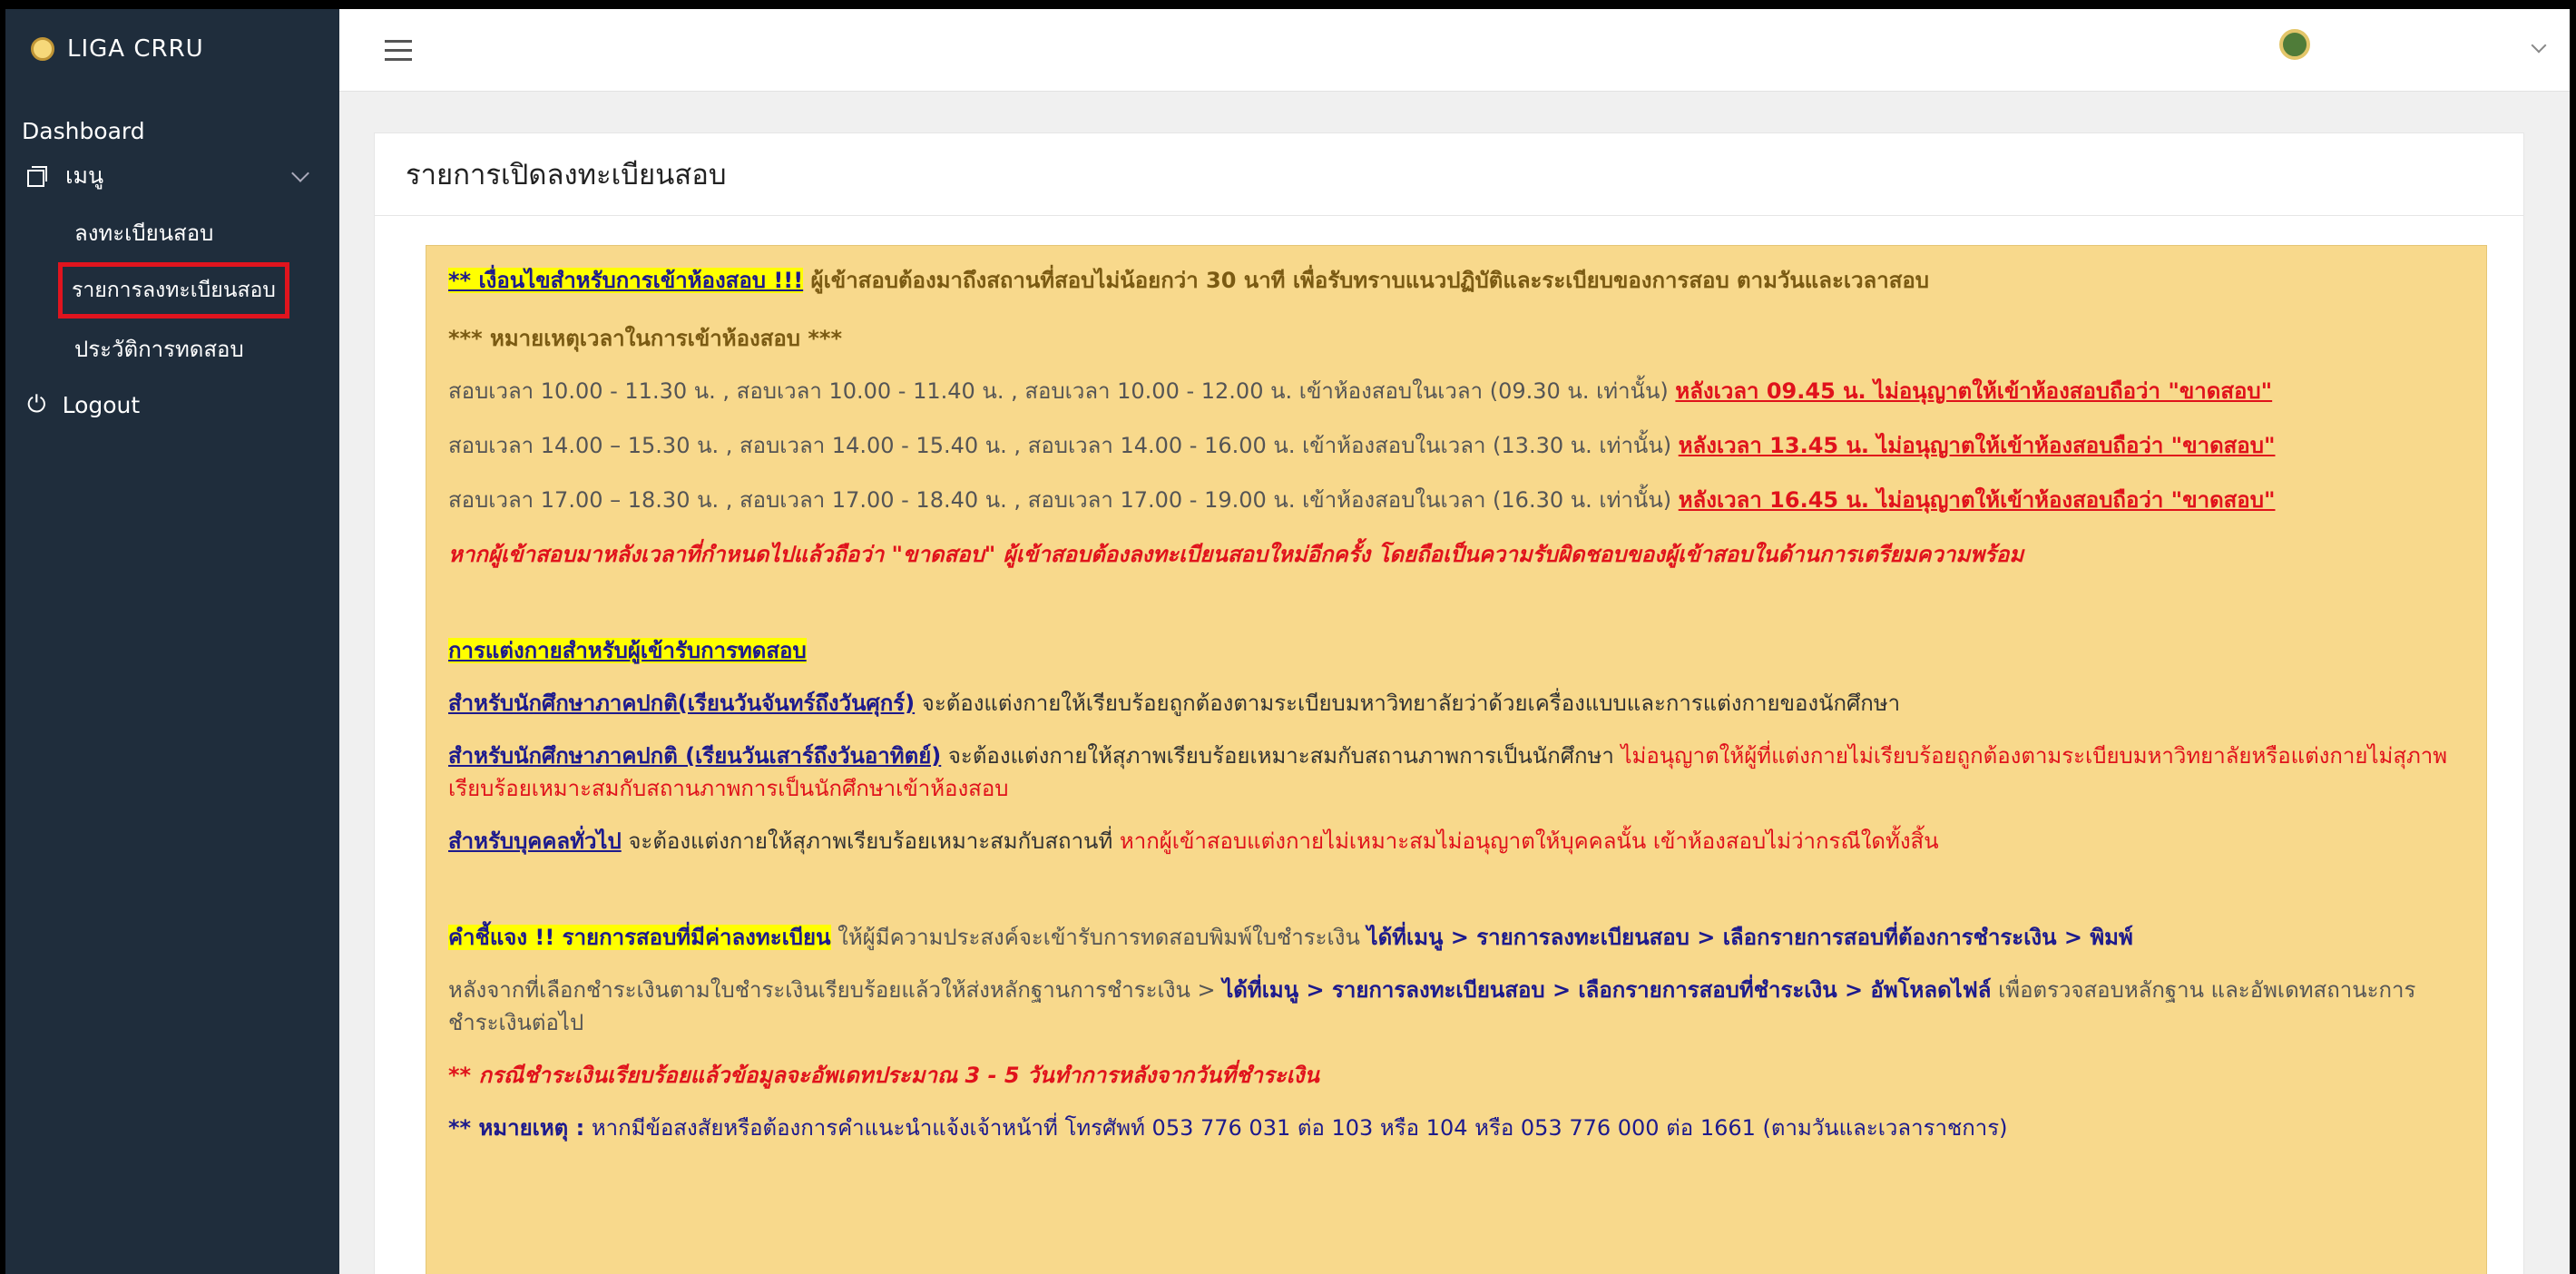  What do you see at coordinates (172, 176) in the screenshot?
I see `sidebar-item-menu: เมนู` at bounding box center [172, 176].